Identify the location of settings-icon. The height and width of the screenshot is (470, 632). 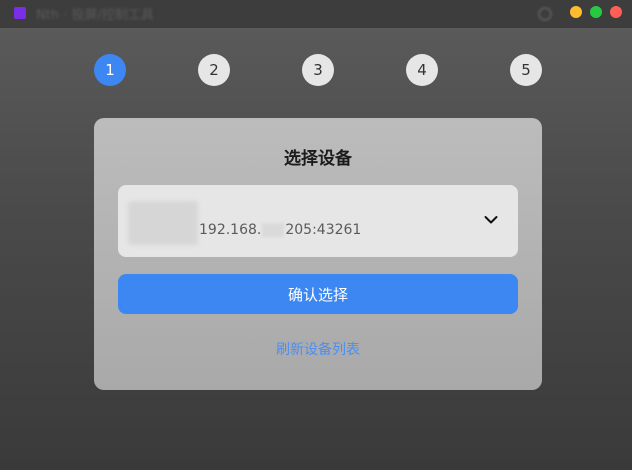
(545, 14).